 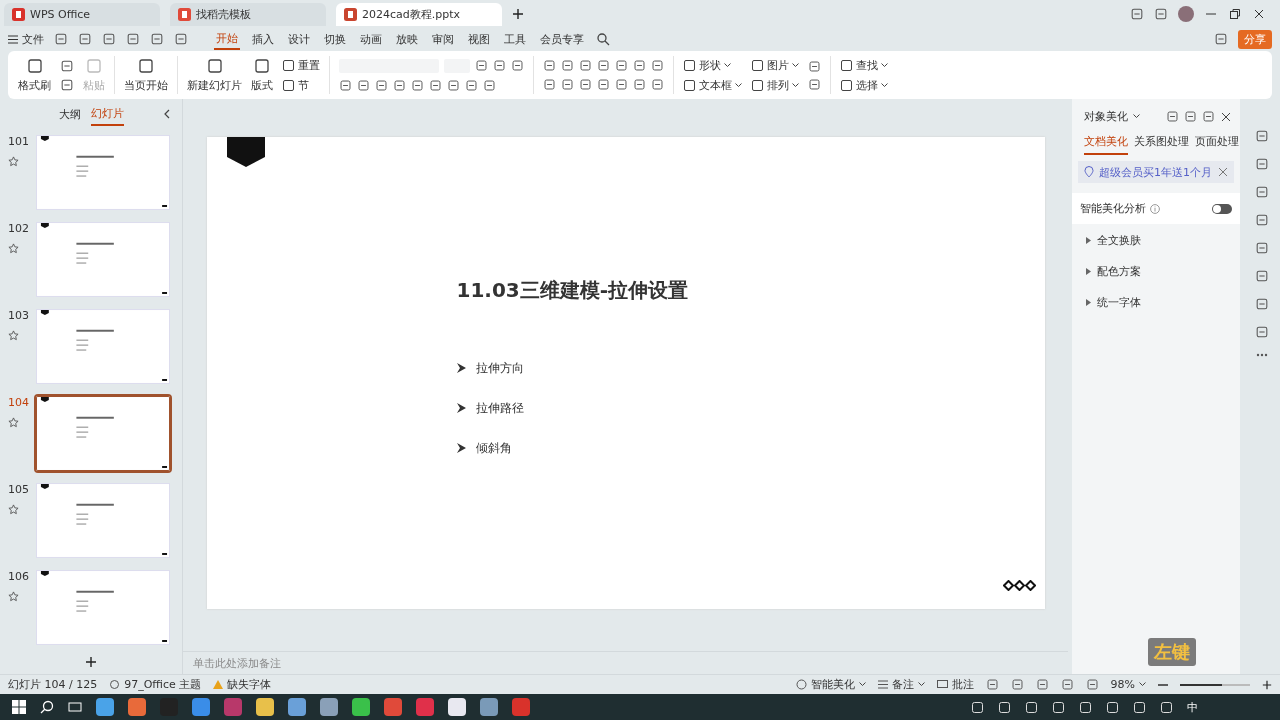 What do you see at coordinates (1267, 684) in the screenshot?
I see `zoom-in-icon` at bounding box center [1267, 684].